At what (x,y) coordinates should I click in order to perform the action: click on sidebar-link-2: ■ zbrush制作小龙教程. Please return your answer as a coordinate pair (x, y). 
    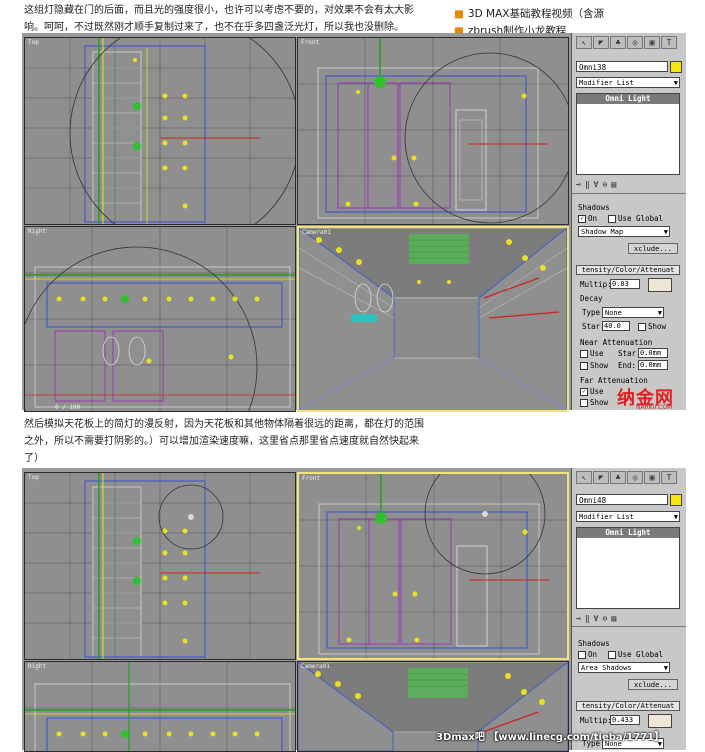
    Looking at the image, I should click on (510, 28).